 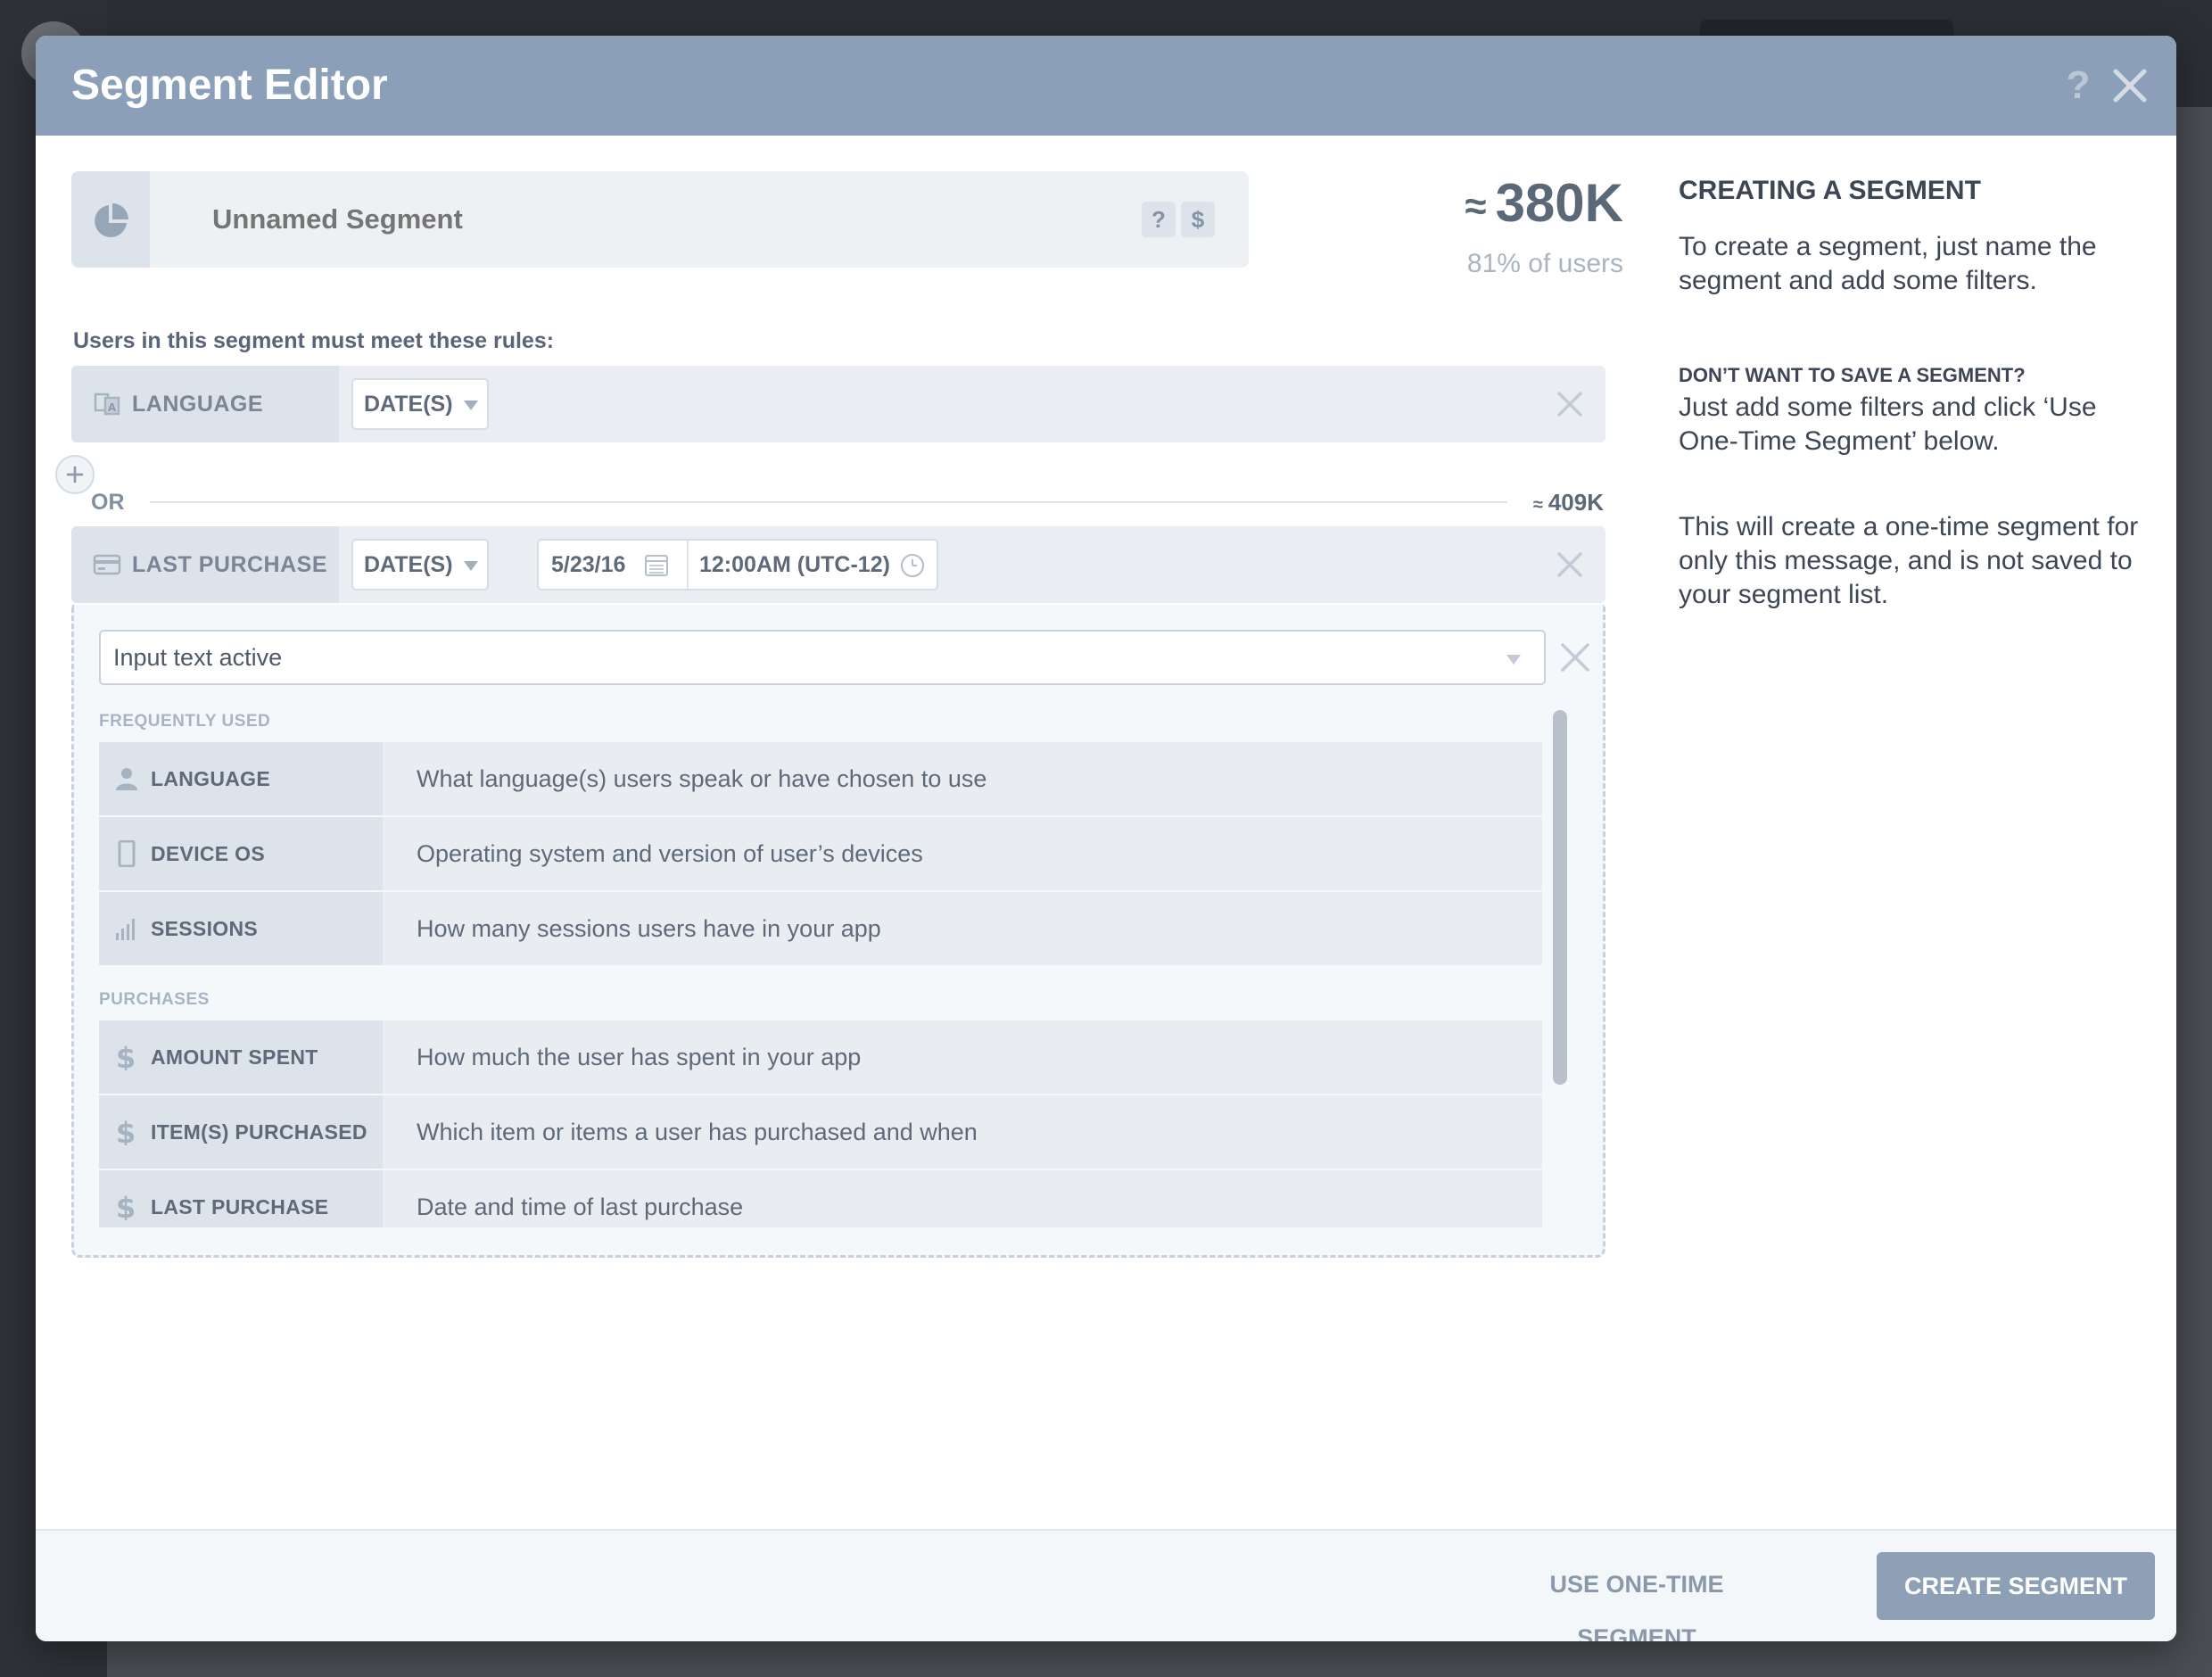 I want to click on group-title-purchases: PURCHASES, so click(x=155, y=999).